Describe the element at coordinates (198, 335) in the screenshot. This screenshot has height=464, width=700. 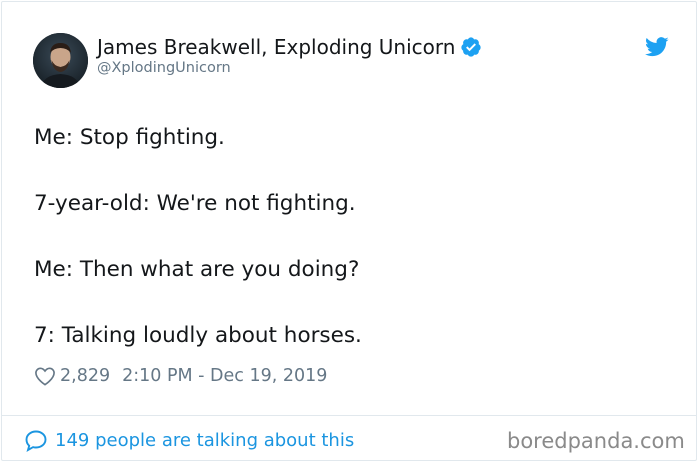
I see `tweet-line: 7: Talking loudly about horses.` at that location.